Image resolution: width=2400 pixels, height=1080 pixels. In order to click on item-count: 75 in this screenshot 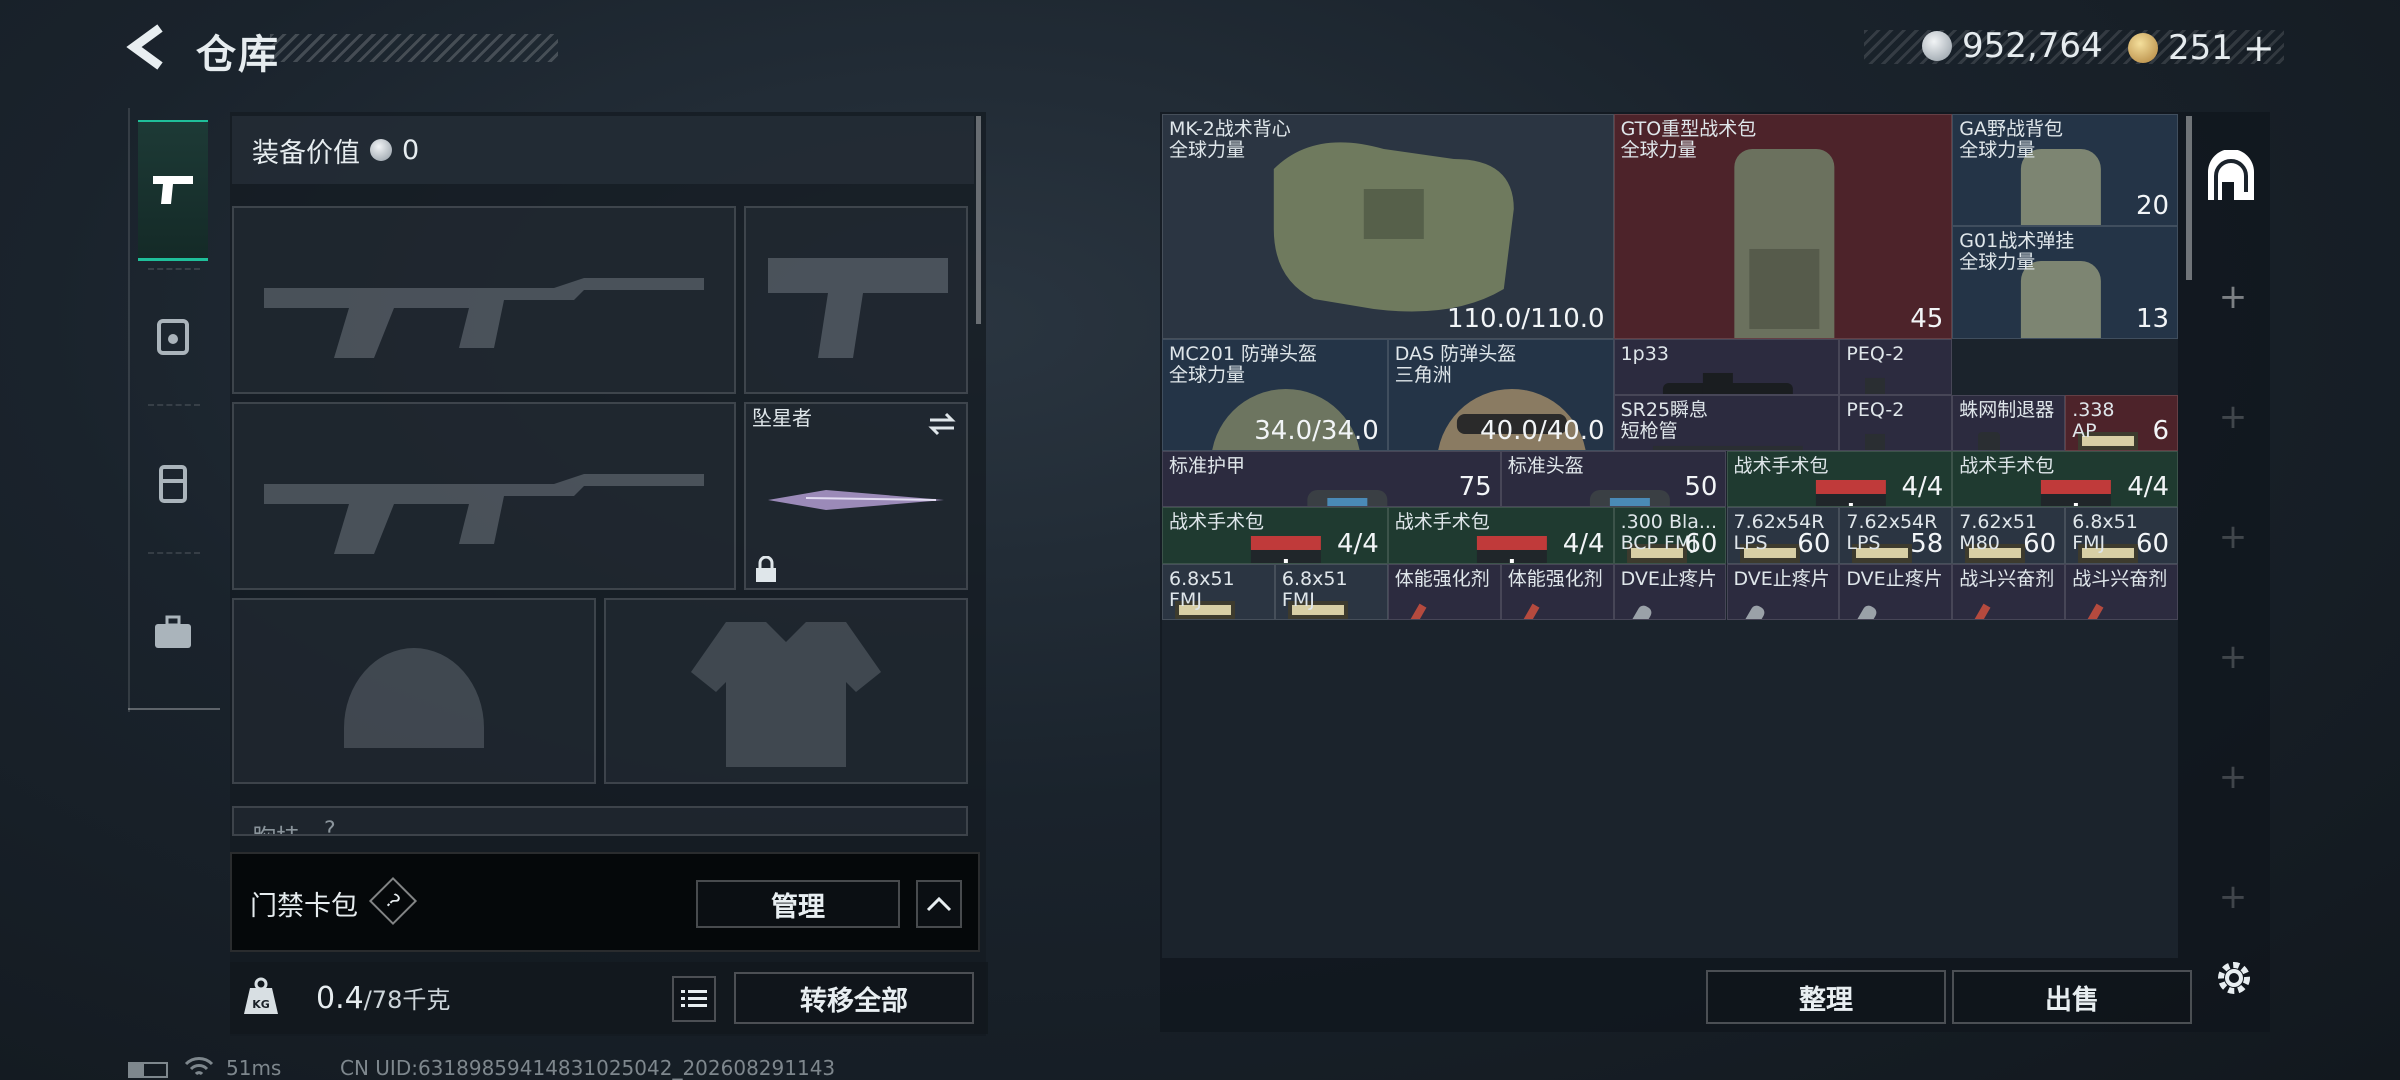, I will do `click(1475, 487)`.